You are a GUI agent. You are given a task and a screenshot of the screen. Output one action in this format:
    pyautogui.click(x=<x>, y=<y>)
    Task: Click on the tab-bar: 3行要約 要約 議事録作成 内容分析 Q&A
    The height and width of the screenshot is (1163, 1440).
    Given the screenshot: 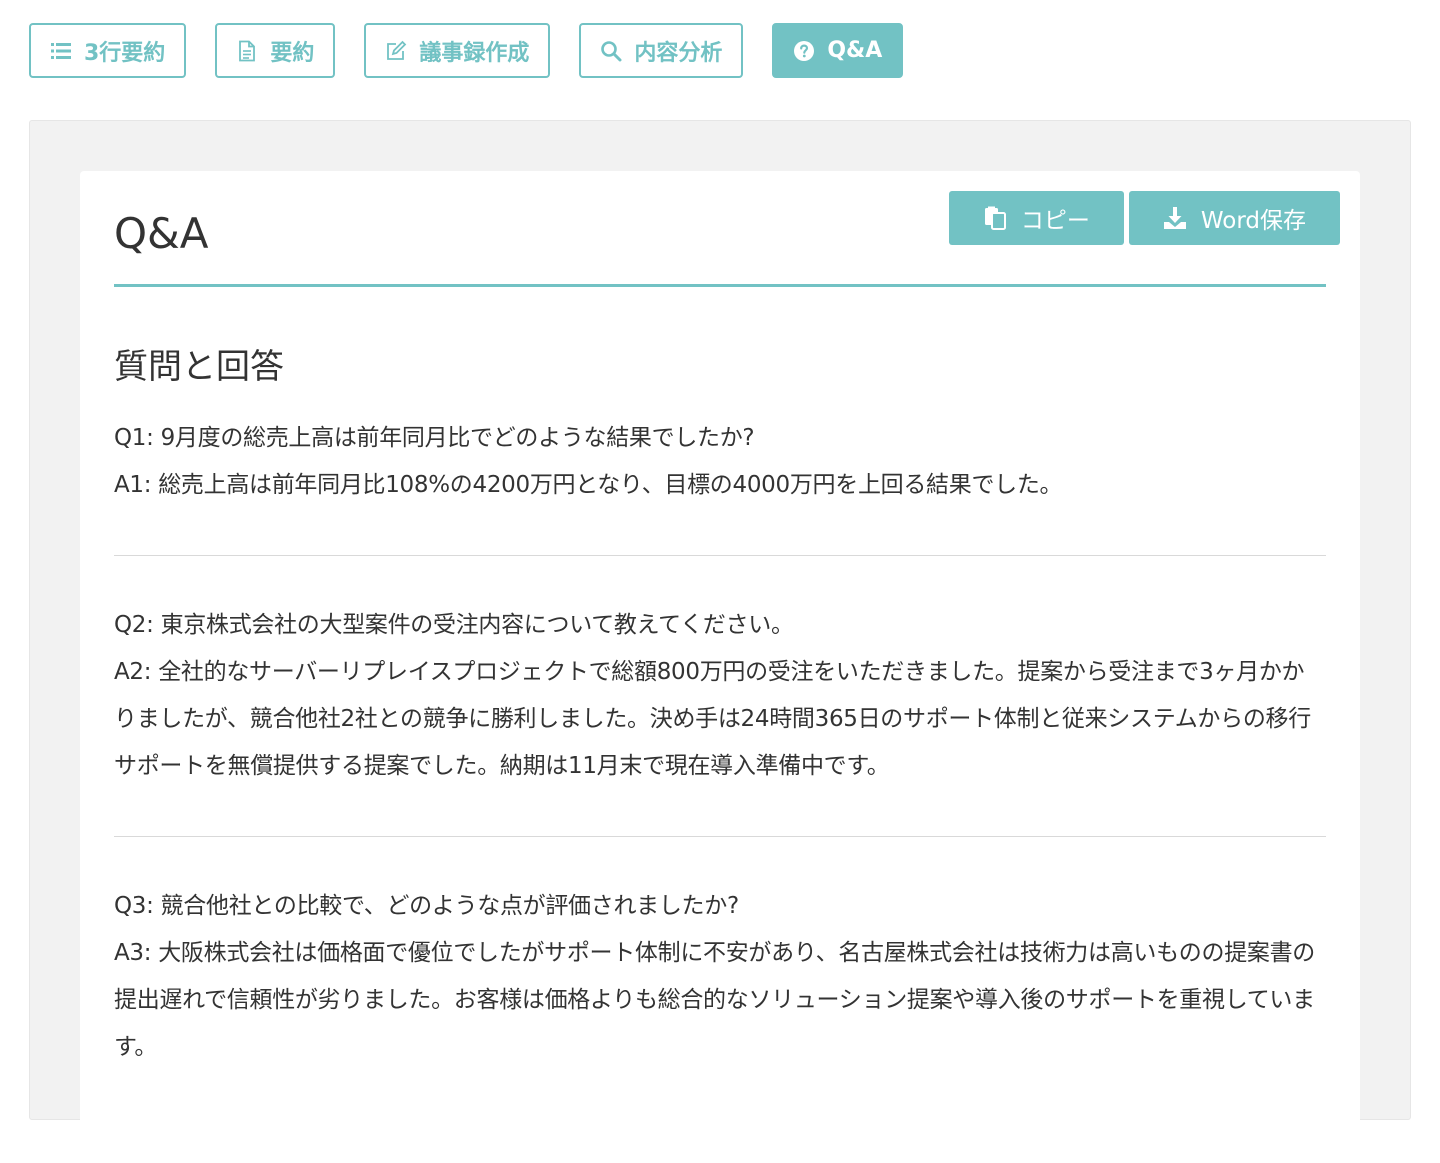 What is the action you would take?
    pyautogui.click(x=466, y=50)
    